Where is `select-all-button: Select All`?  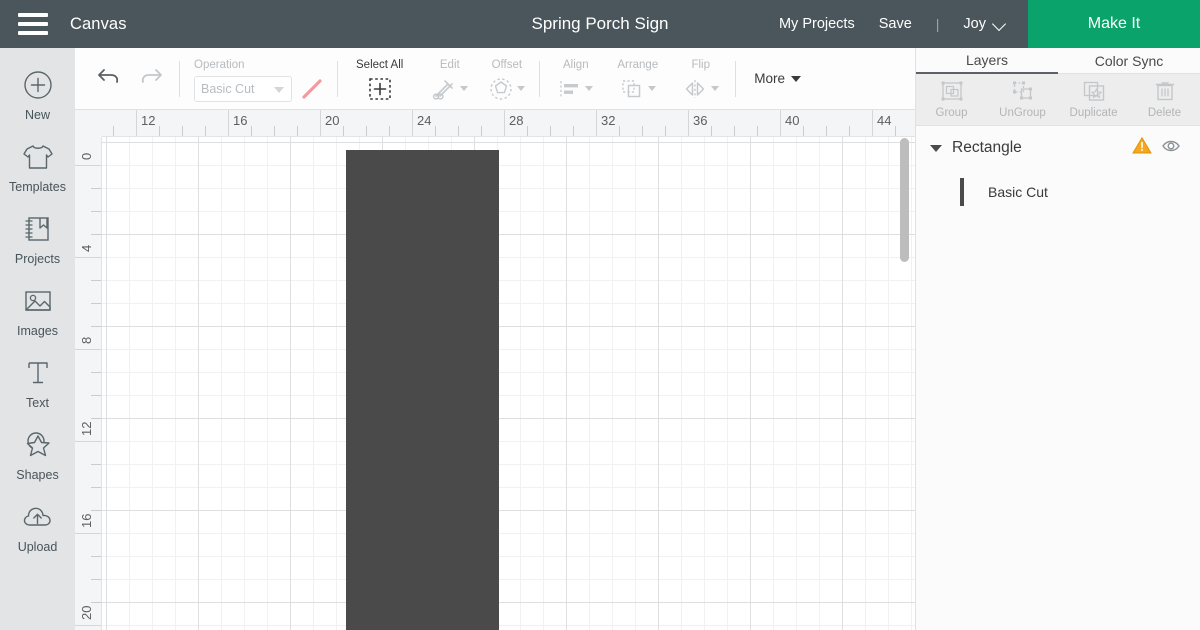
select-all-button: Select All is located at coordinates (379, 79).